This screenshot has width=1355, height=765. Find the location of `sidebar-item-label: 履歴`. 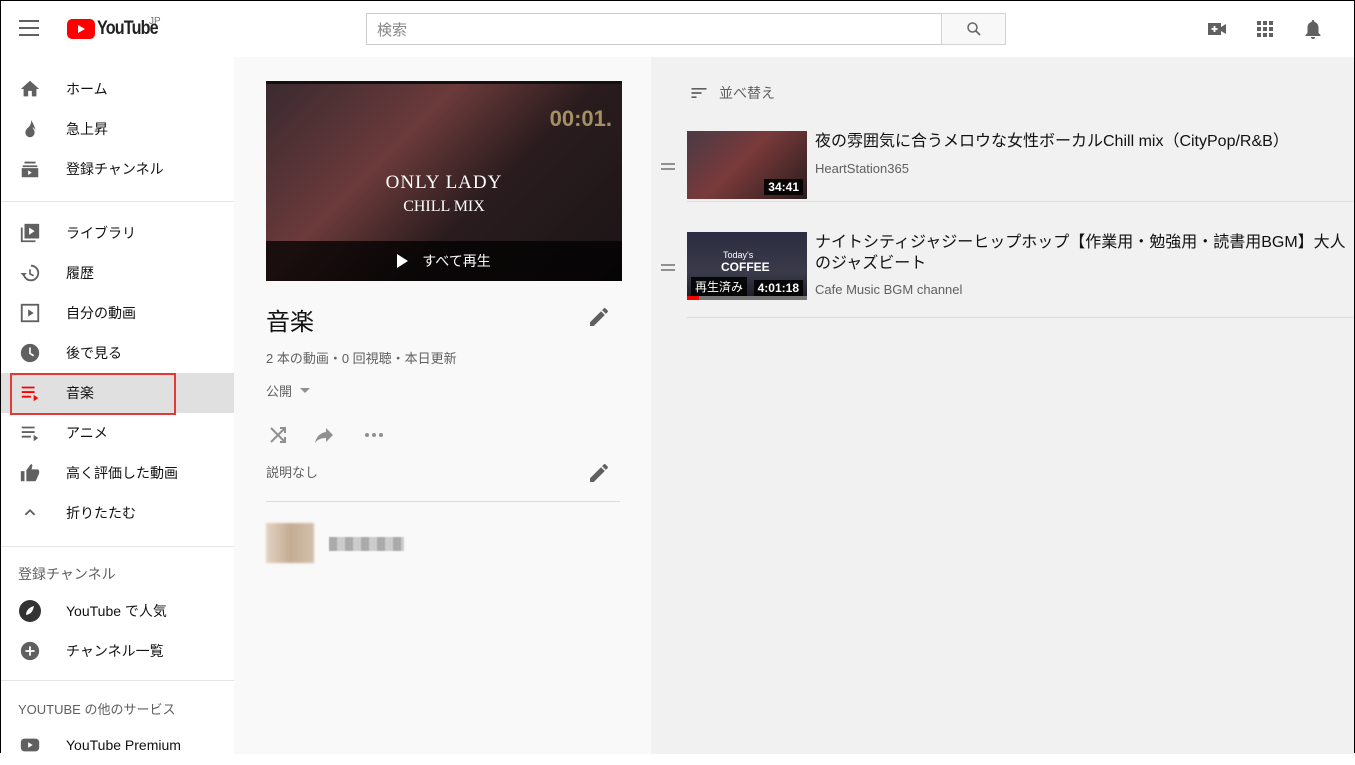

sidebar-item-label: 履歴 is located at coordinates (80, 273).